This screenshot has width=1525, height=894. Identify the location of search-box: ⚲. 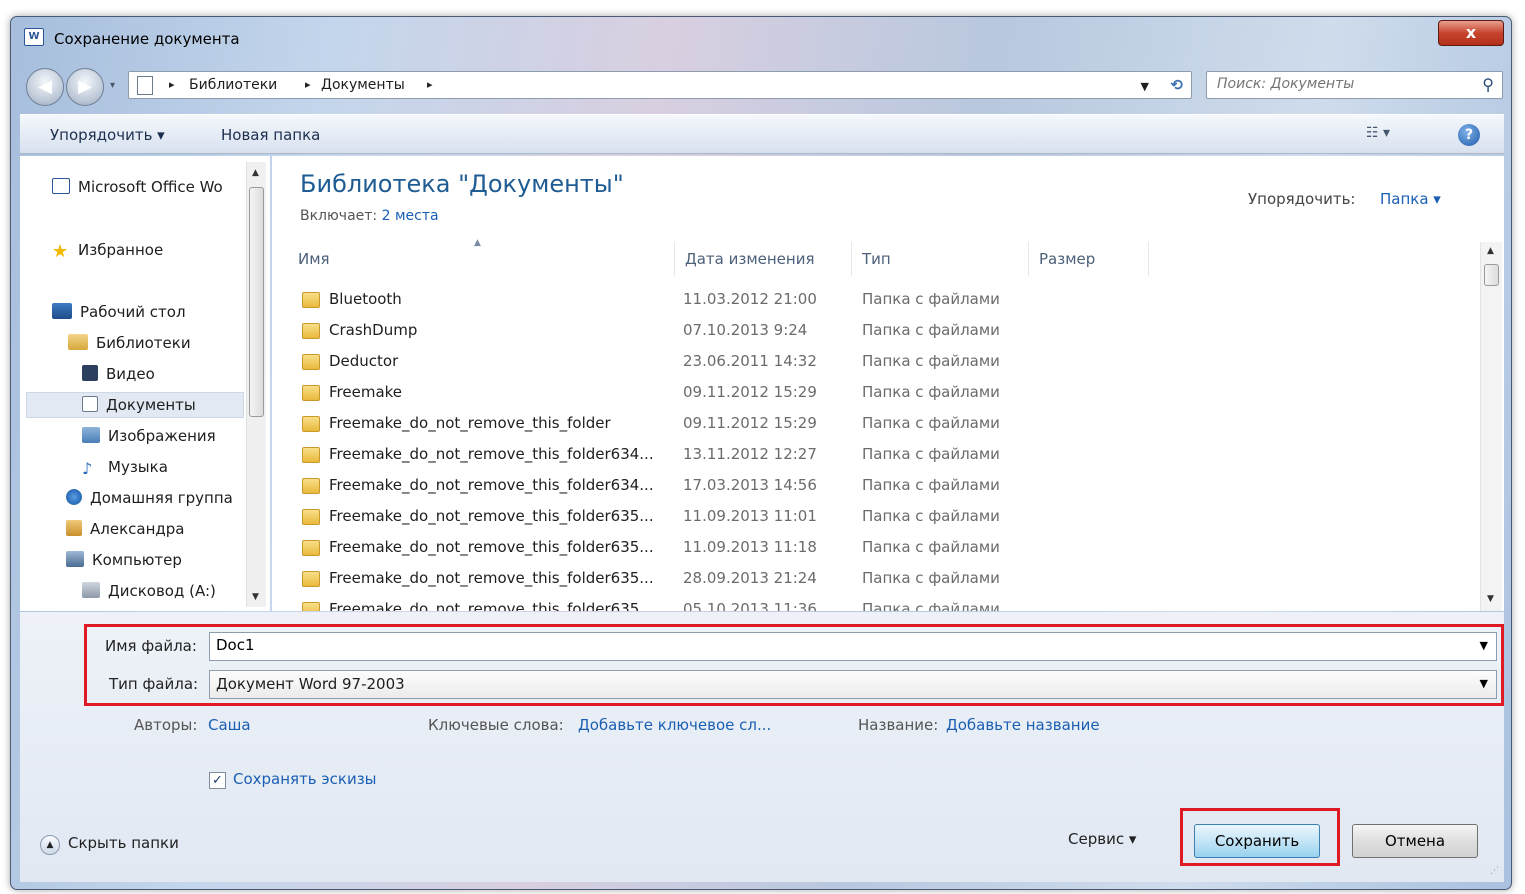
(1354, 85).